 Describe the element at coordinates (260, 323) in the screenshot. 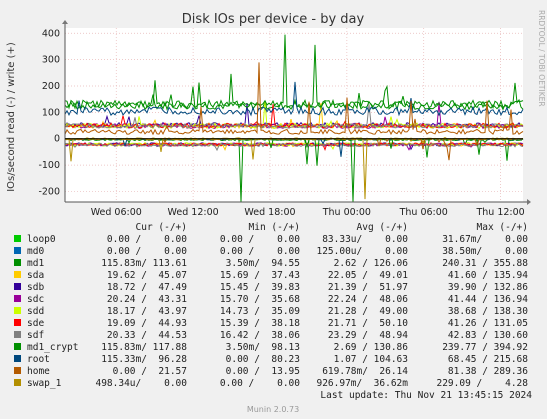

I see `legend-min-value: 15.39 / 38.18` at that location.